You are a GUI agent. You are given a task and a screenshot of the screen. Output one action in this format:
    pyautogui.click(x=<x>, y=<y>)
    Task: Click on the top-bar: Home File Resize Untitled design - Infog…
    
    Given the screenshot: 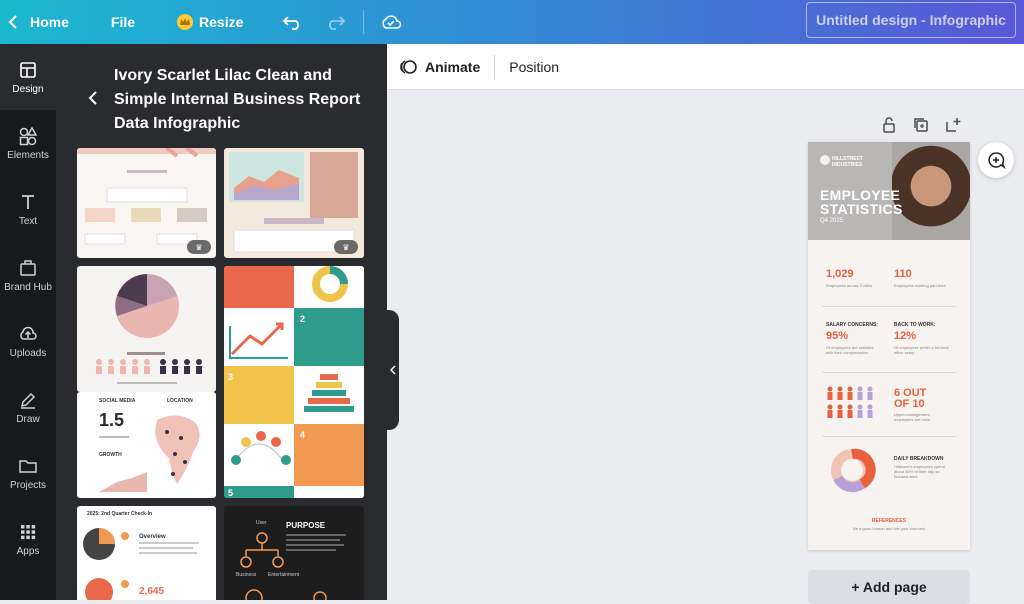 What is the action you would take?
    pyautogui.click(x=512, y=22)
    